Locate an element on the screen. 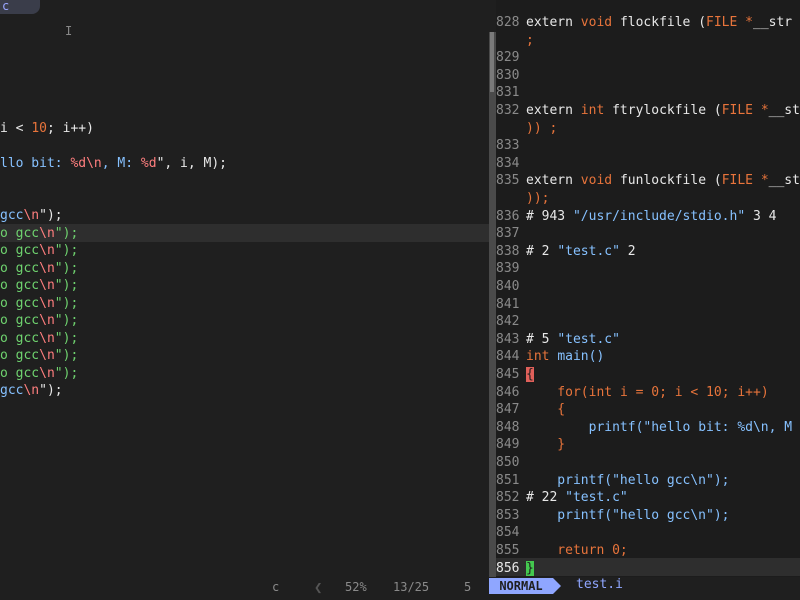 The image size is (800, 600). tab-label: c is located at coordinates (6, 6).